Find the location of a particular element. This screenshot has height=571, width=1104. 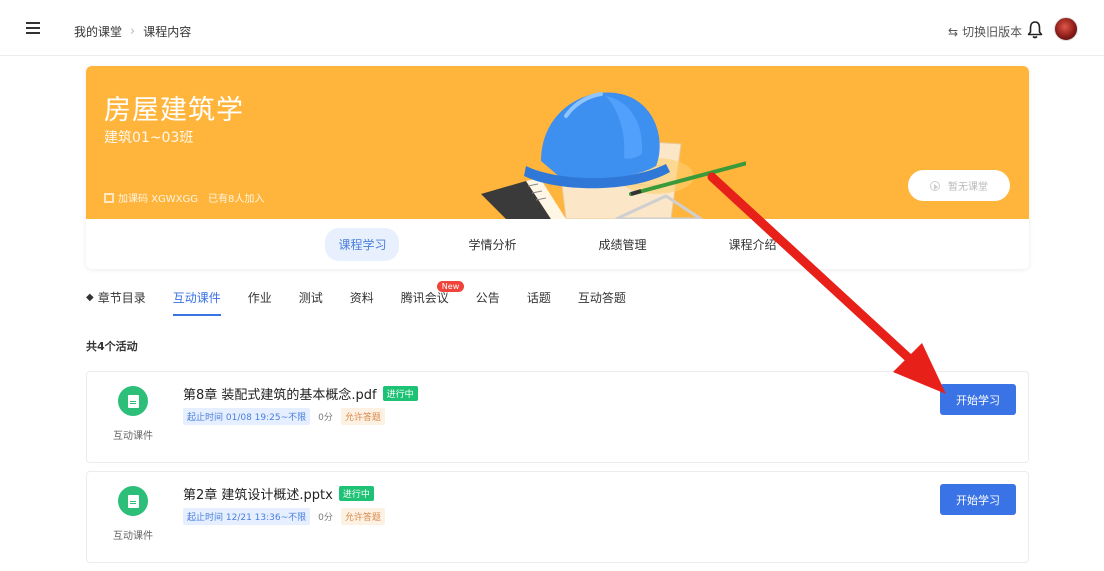

breadcrumb-course-content: 课程内容 is located at coordinates (167, 32).